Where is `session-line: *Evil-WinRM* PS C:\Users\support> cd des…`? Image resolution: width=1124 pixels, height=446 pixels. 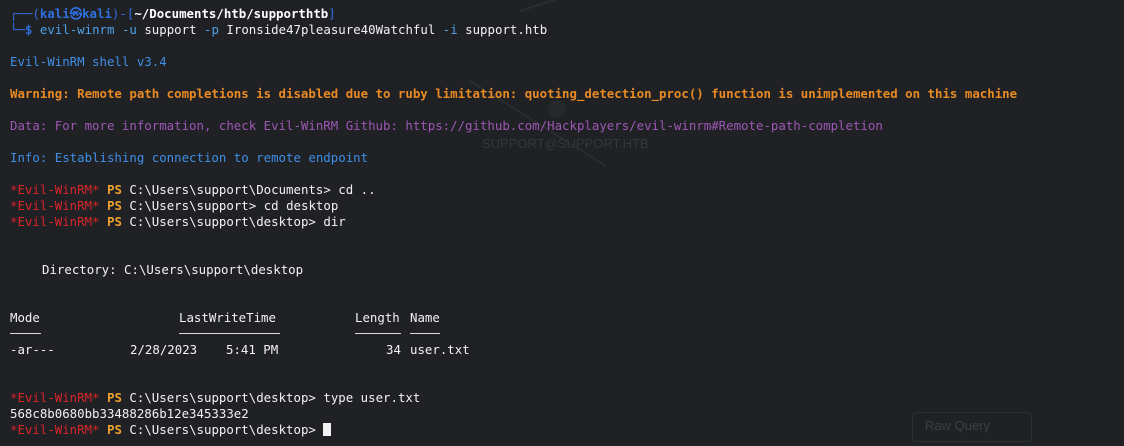 session-line: *Evil-WinRM* PS C:\Users\support> cd des… is located at coordinates (174, 205).